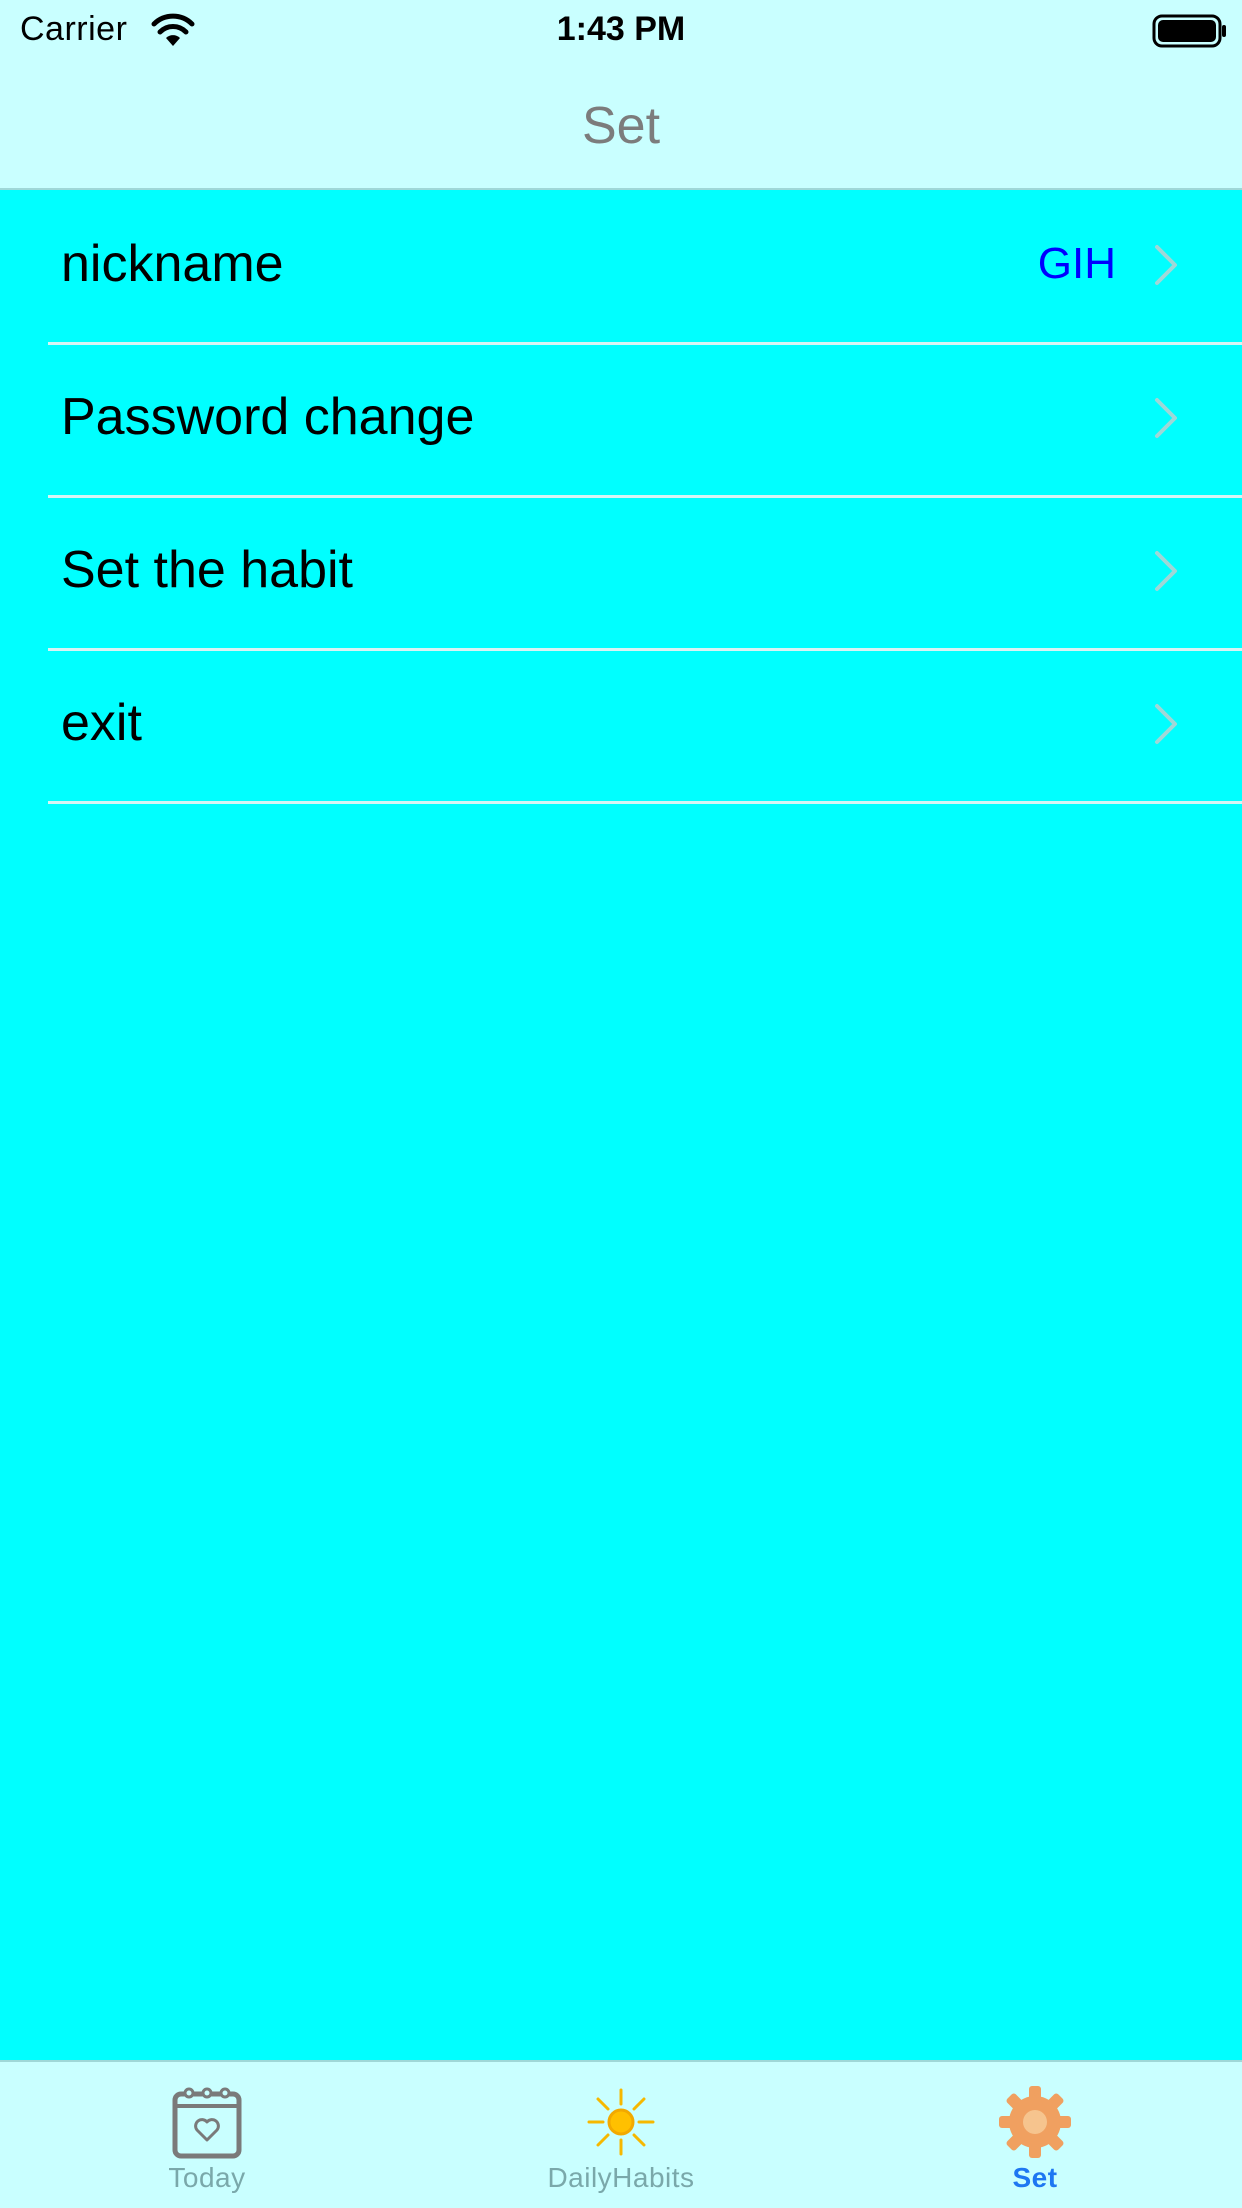 This screenshot has width=1242, height=2208. I want to click on status-bar: Carrier 1:43 PM, so click(621, 31).